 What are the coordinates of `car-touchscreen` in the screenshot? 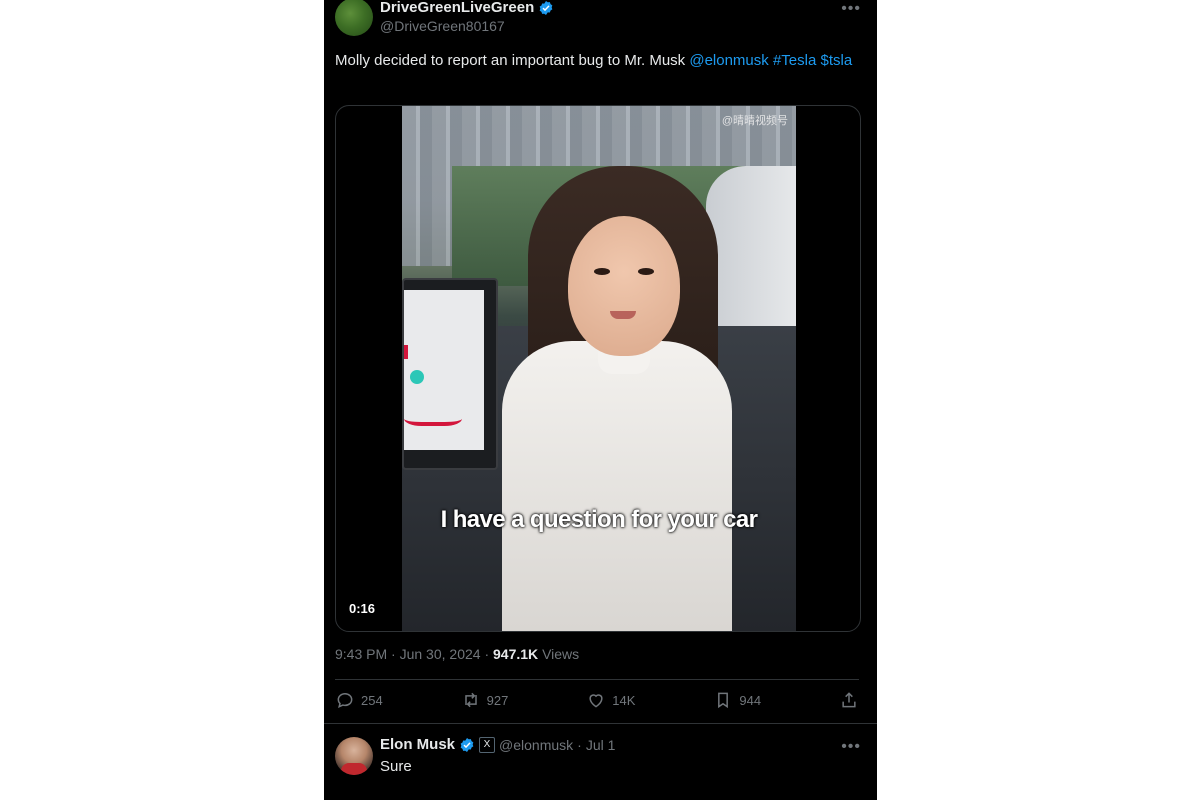 It's located at (450, 374).